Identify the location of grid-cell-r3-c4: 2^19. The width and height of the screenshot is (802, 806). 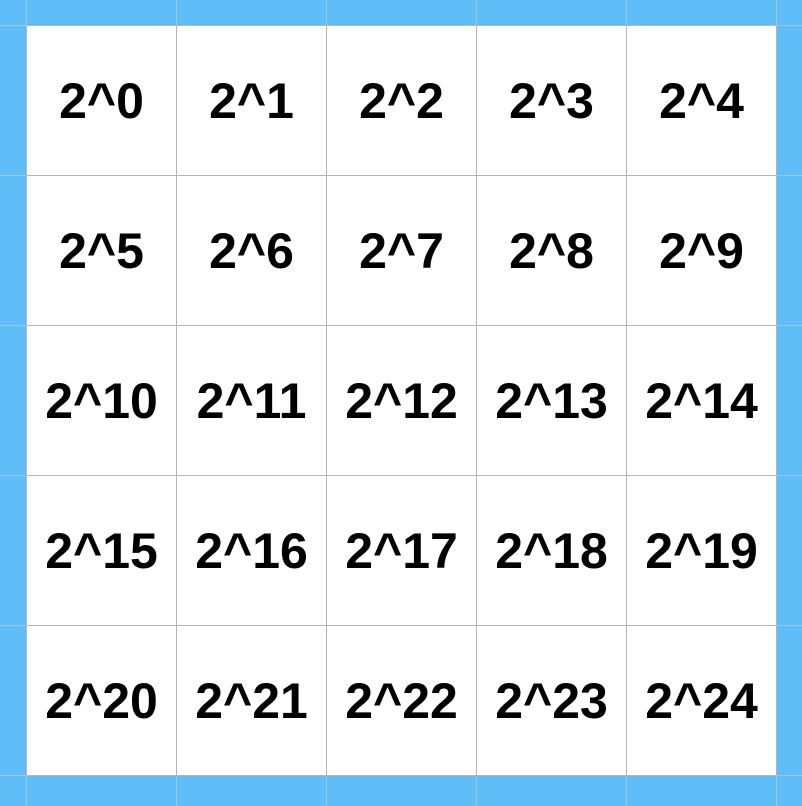
(702, 551).